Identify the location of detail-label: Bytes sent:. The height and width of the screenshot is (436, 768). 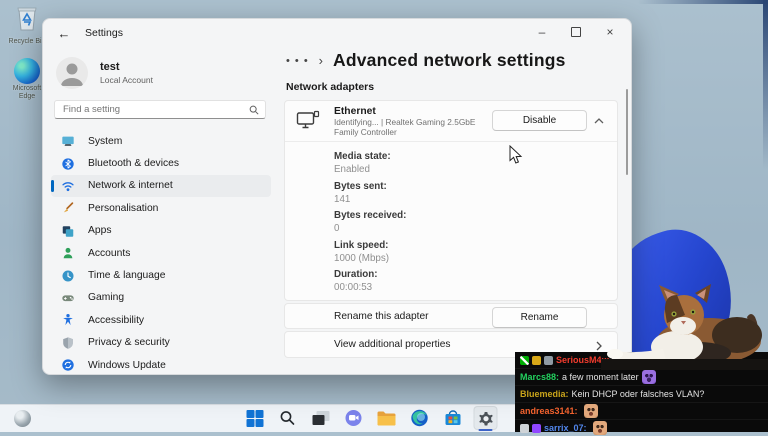
(360, 186).